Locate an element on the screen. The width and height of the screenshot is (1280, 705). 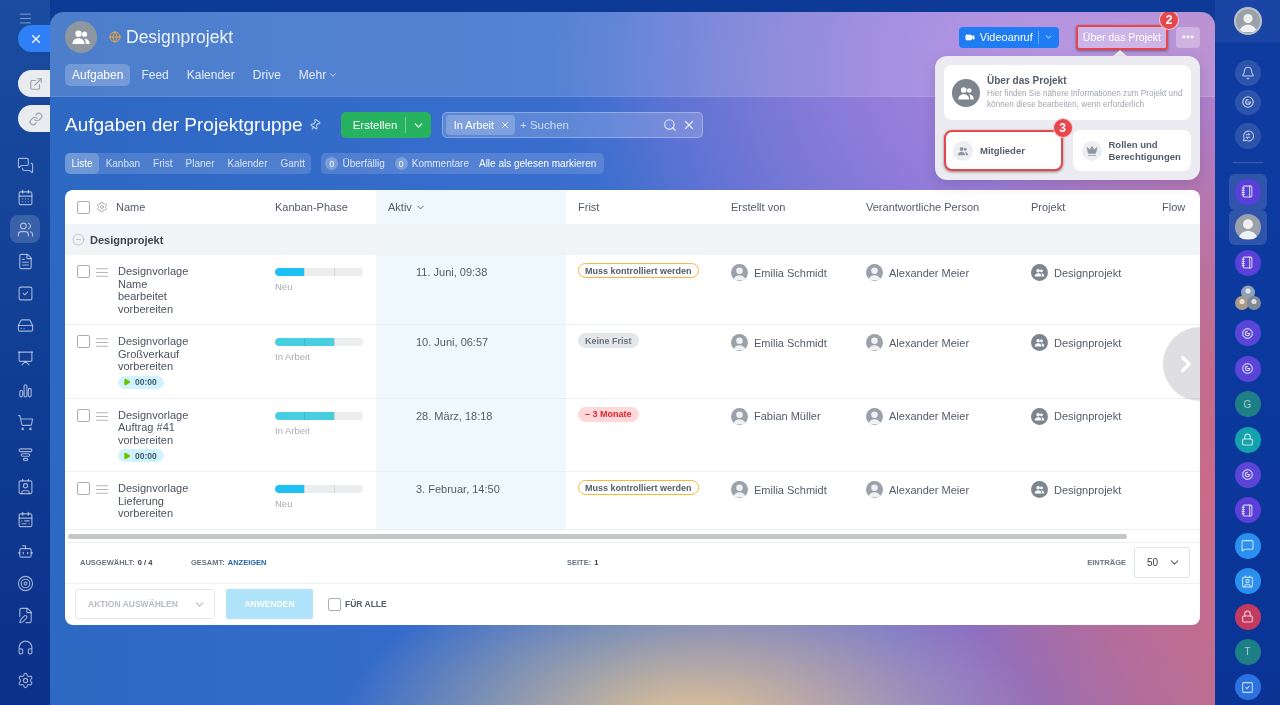
column-header: Erstellt von is located at coordinates (786, 207).